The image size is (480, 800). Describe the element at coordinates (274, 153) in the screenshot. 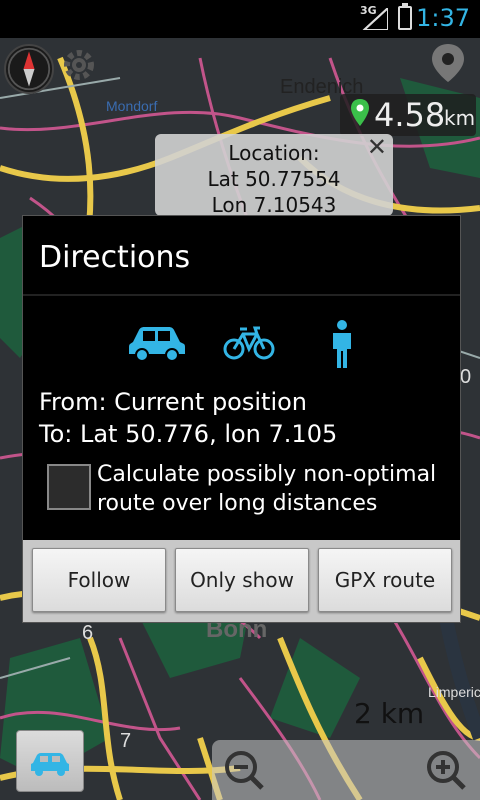

I see `location-popup-title: Location:` at that location.